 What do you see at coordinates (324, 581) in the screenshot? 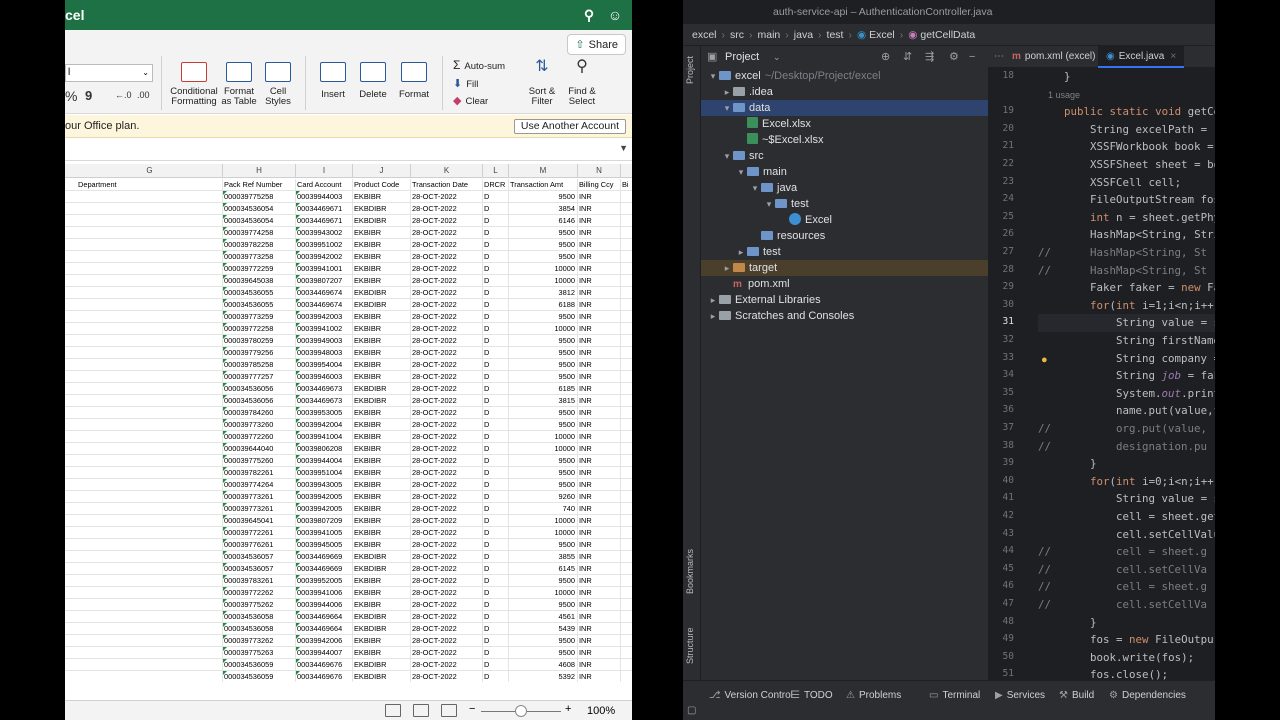
I see `table-cell: 00039952005` at bounding box center [324, 581].